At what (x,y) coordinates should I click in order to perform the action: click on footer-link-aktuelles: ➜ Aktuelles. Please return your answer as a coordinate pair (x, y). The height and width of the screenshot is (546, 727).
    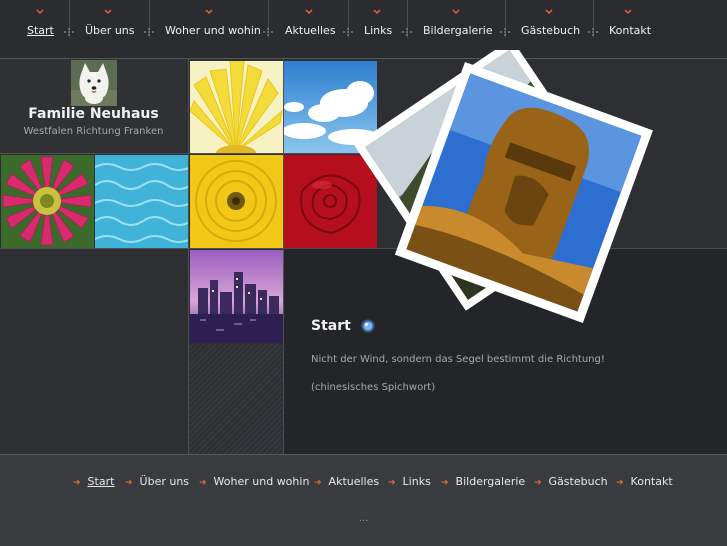
    Looking at the image, I should click on (346, 481).